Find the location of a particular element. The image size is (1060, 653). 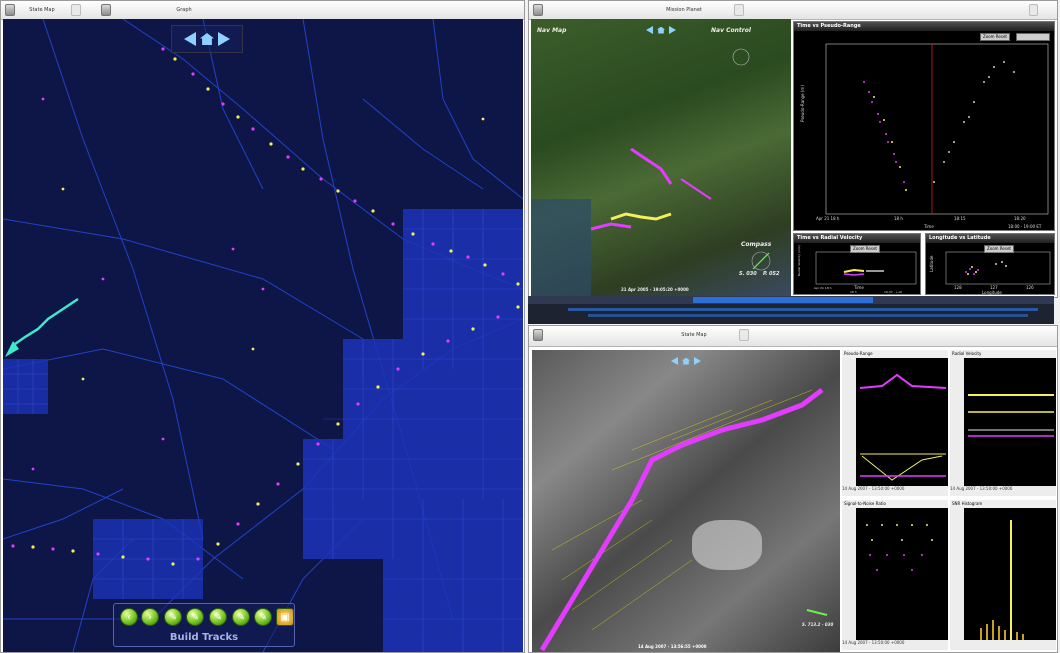

panel-snr-histogram: SNR Histogram is located at coordinates (1003, 575).